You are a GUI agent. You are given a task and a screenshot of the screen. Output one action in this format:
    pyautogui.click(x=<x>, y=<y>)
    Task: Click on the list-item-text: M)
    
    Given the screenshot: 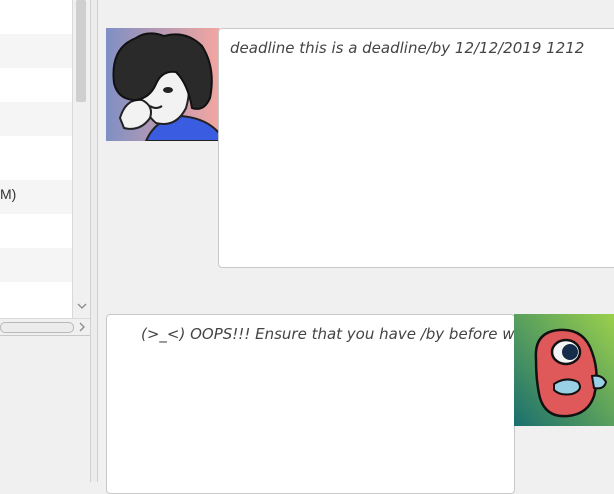 What is the action you would take?
    pyautogui.click(x=8, y=194)
    